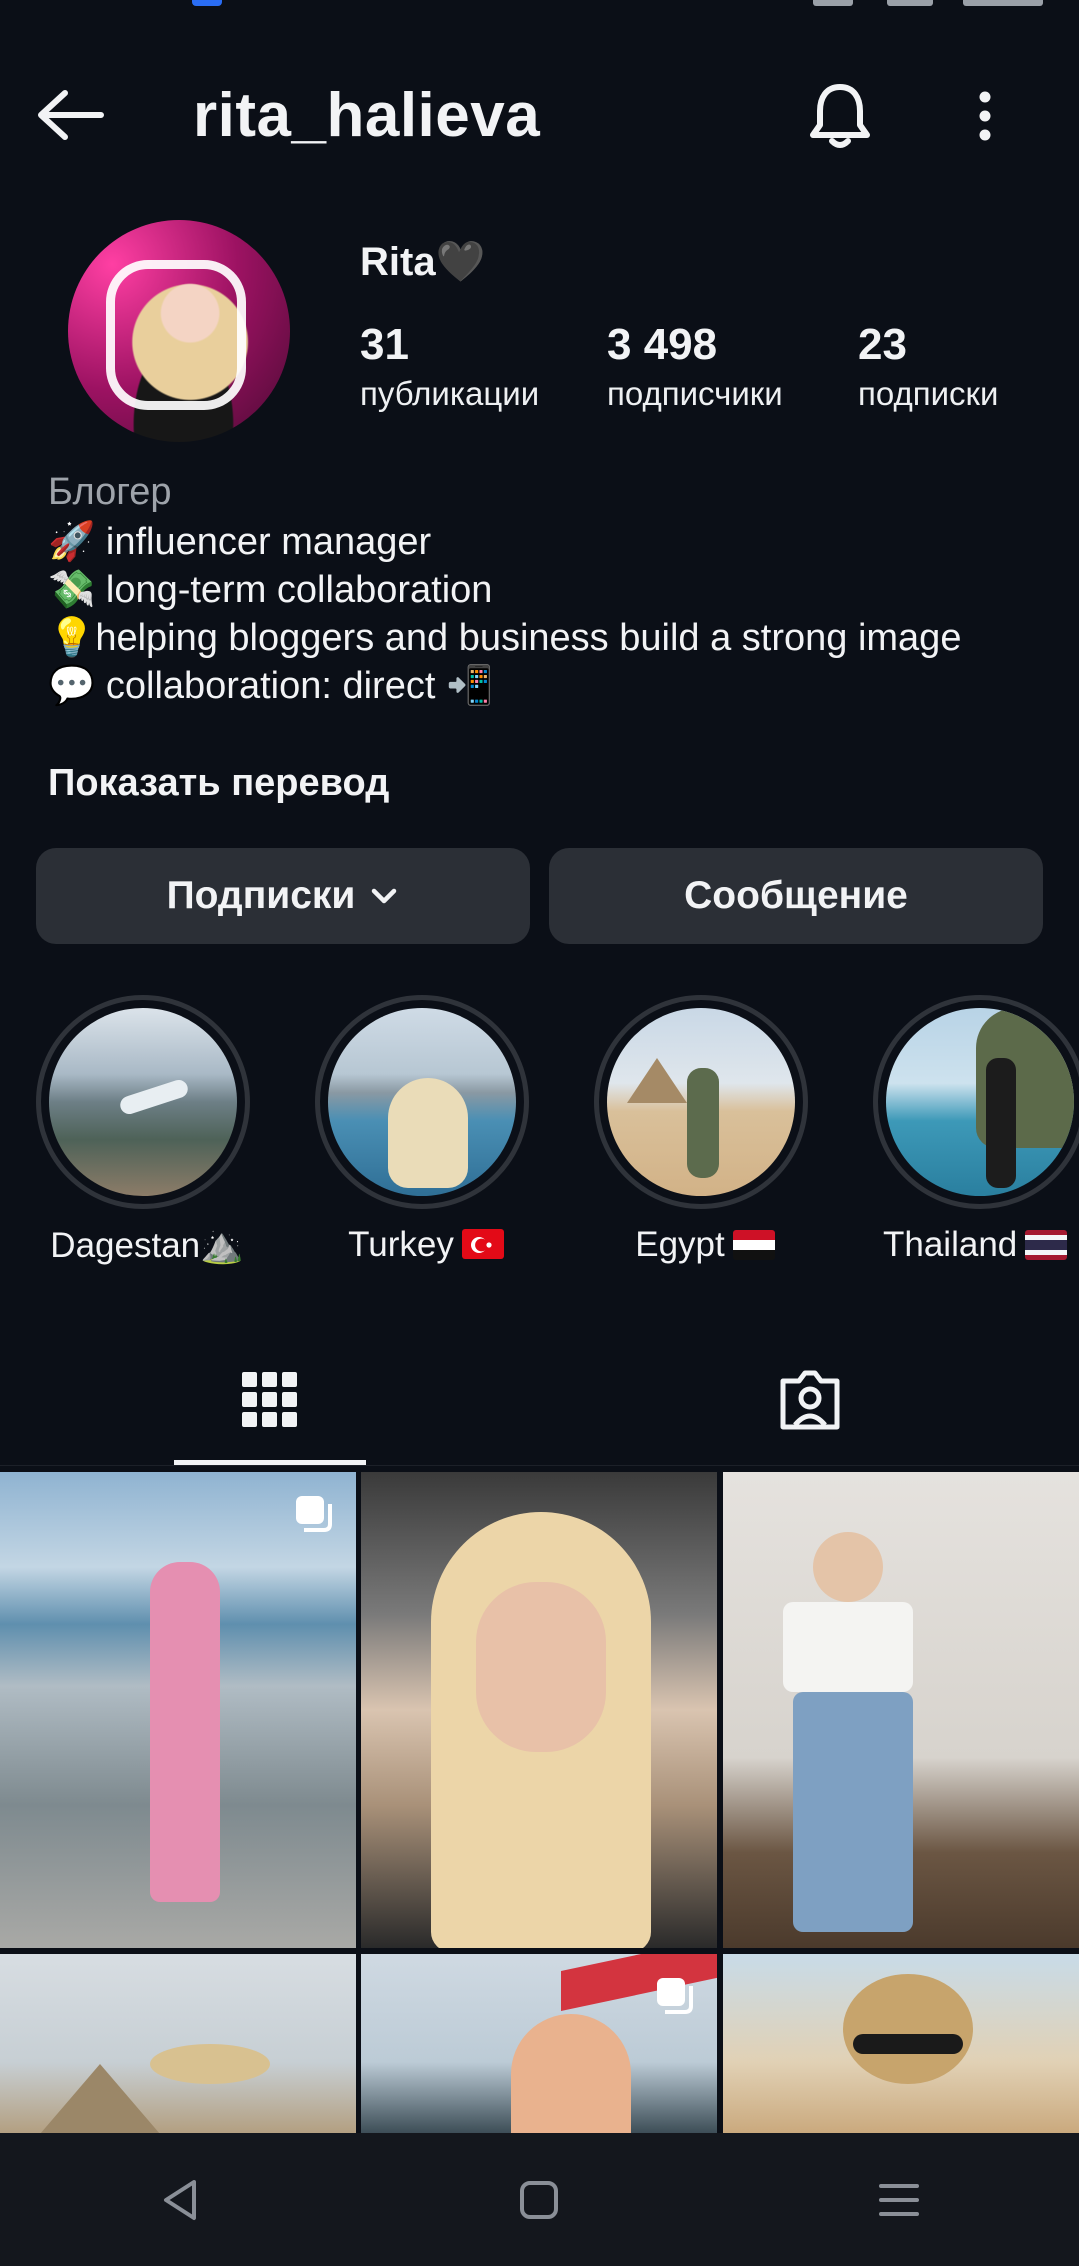  I want to click on profile-avatar, so click(179, 331).